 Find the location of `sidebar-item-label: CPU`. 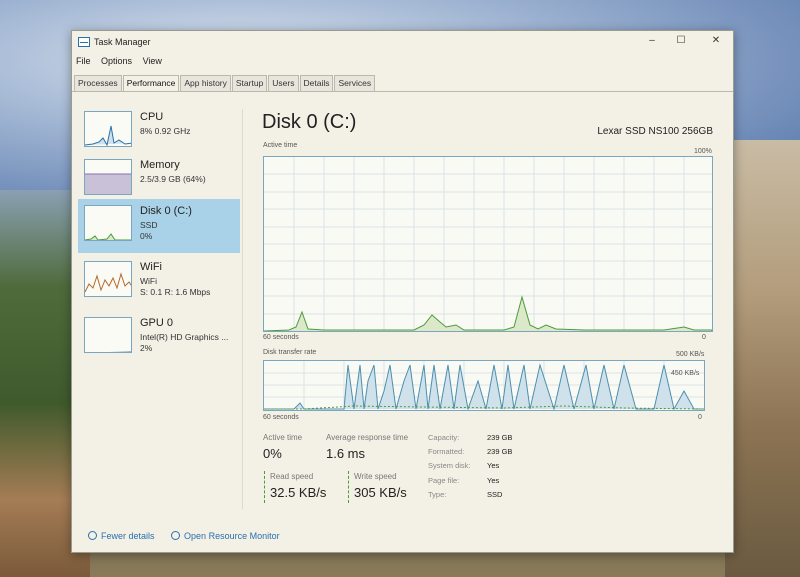

sidebar-item-label: CPU is located at coordinates (152, 117).